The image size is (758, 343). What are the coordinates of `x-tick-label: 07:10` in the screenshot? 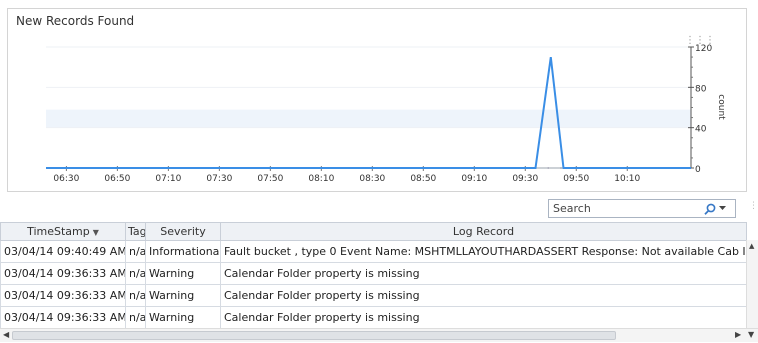 It's located at (168, 179).